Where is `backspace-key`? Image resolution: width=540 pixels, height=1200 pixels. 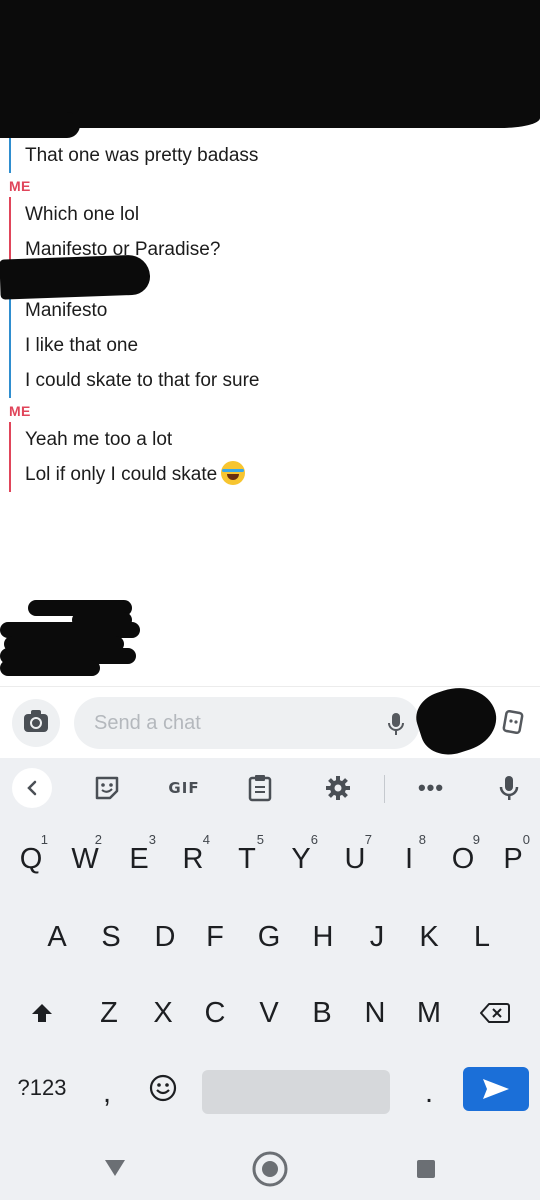
backspace-key is located at coordinates (495, 1013).